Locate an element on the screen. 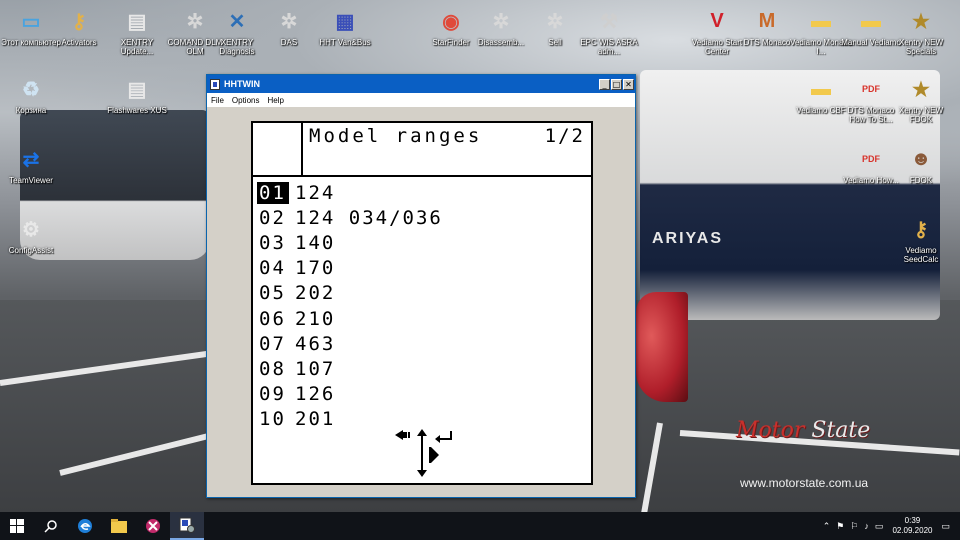 The height and width of the screenshot is (540, 960). model-range-value: 124 is located at coordinates (315, 192).